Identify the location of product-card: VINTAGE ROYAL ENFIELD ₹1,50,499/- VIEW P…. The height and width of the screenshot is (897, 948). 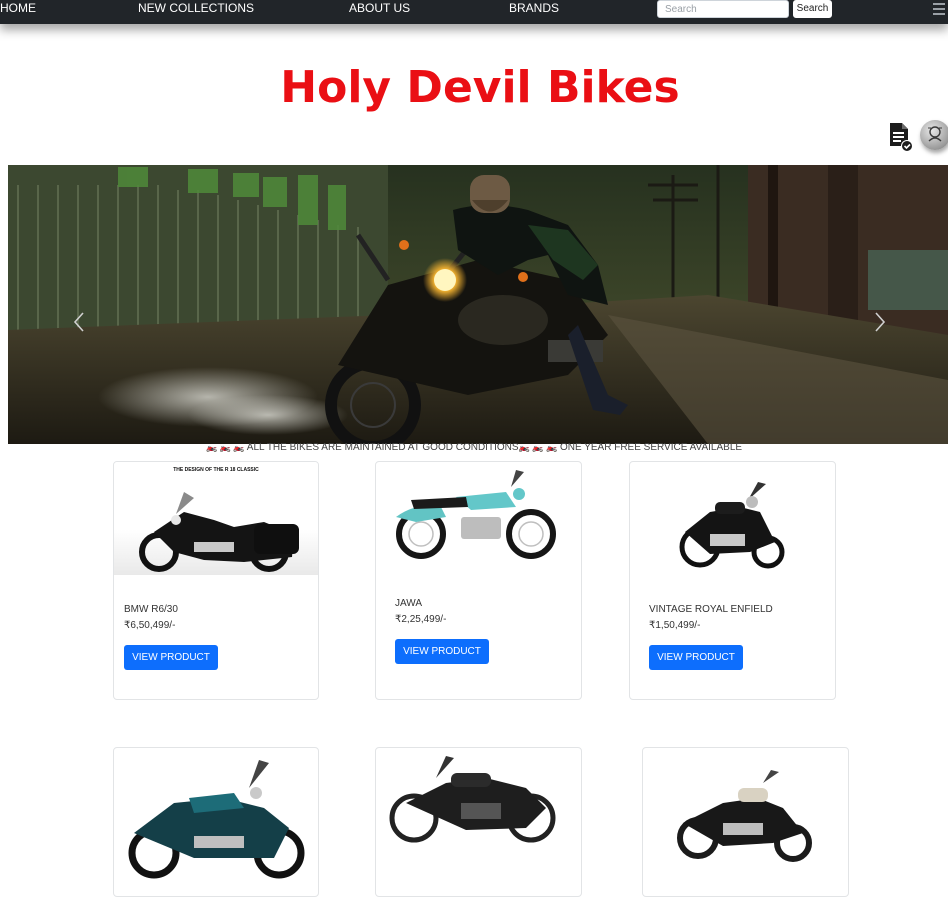
(732, 580).